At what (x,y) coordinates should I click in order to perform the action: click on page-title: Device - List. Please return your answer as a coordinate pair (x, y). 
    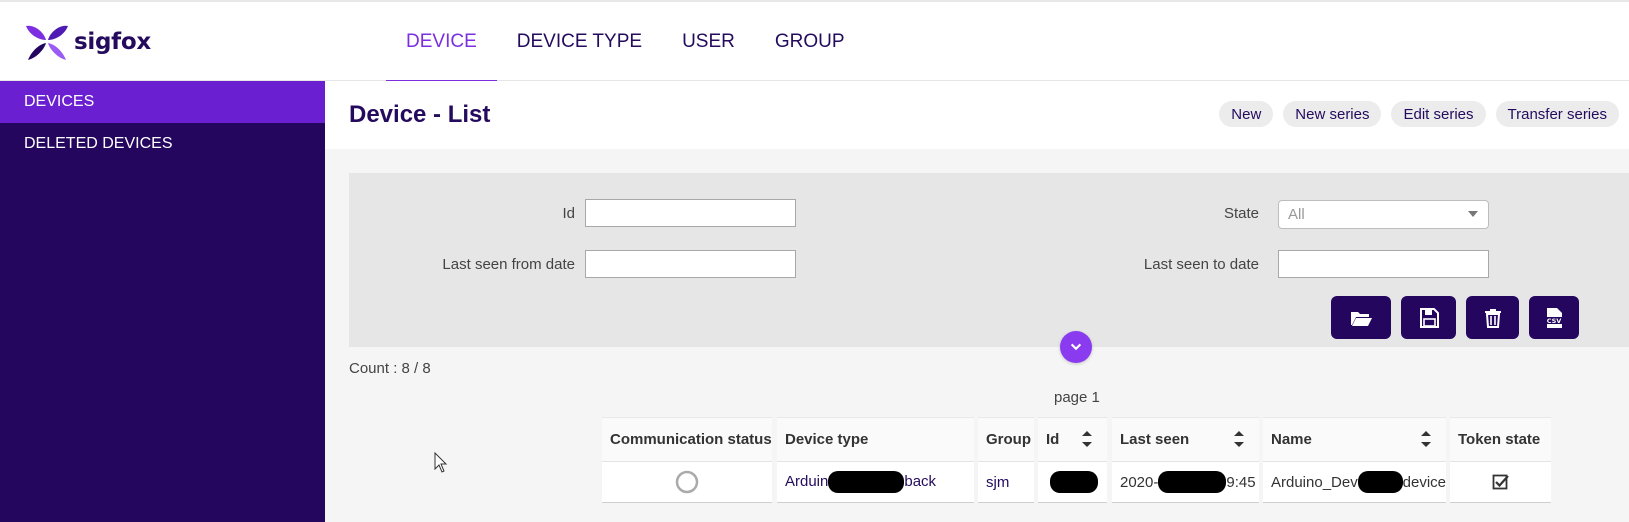
    Looking at the image, I should click on (420, 114).